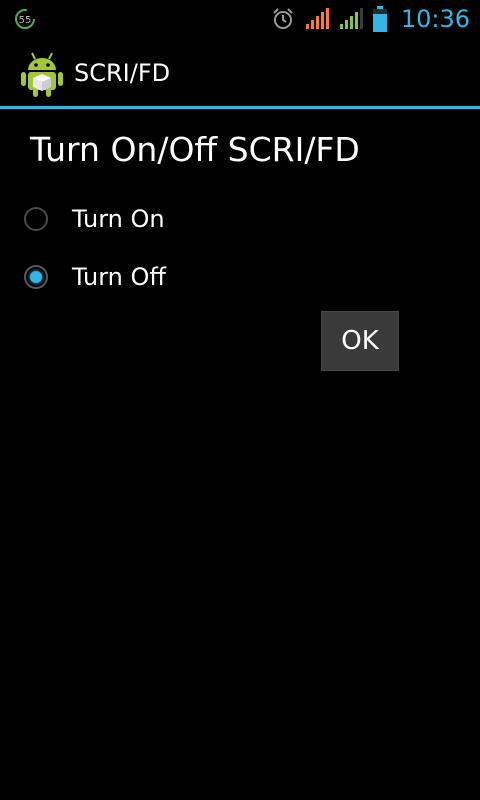 This screenshot has width=480, height=800. I want to click on signal-green-icon, so click(351, 18).